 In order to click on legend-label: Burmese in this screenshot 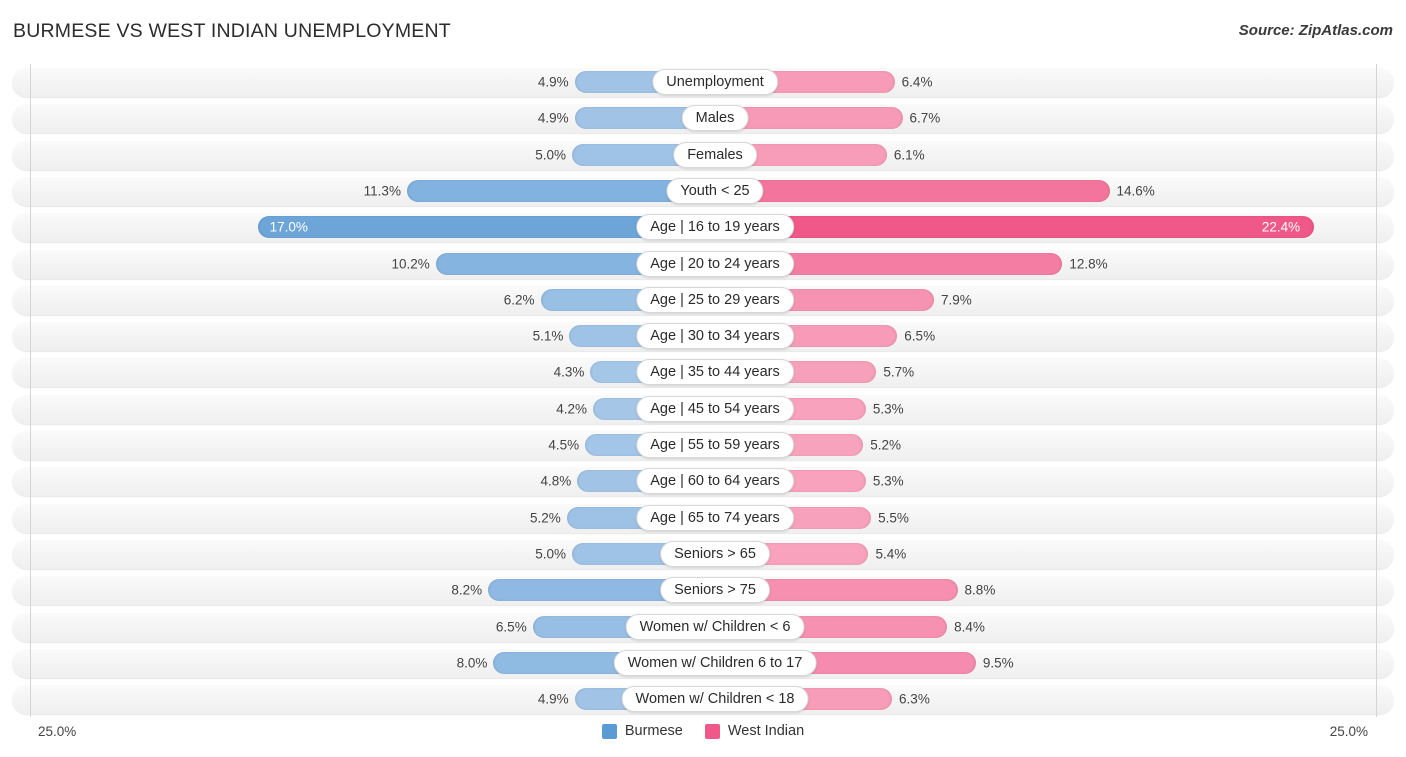, I will do `click(653, 731)`.